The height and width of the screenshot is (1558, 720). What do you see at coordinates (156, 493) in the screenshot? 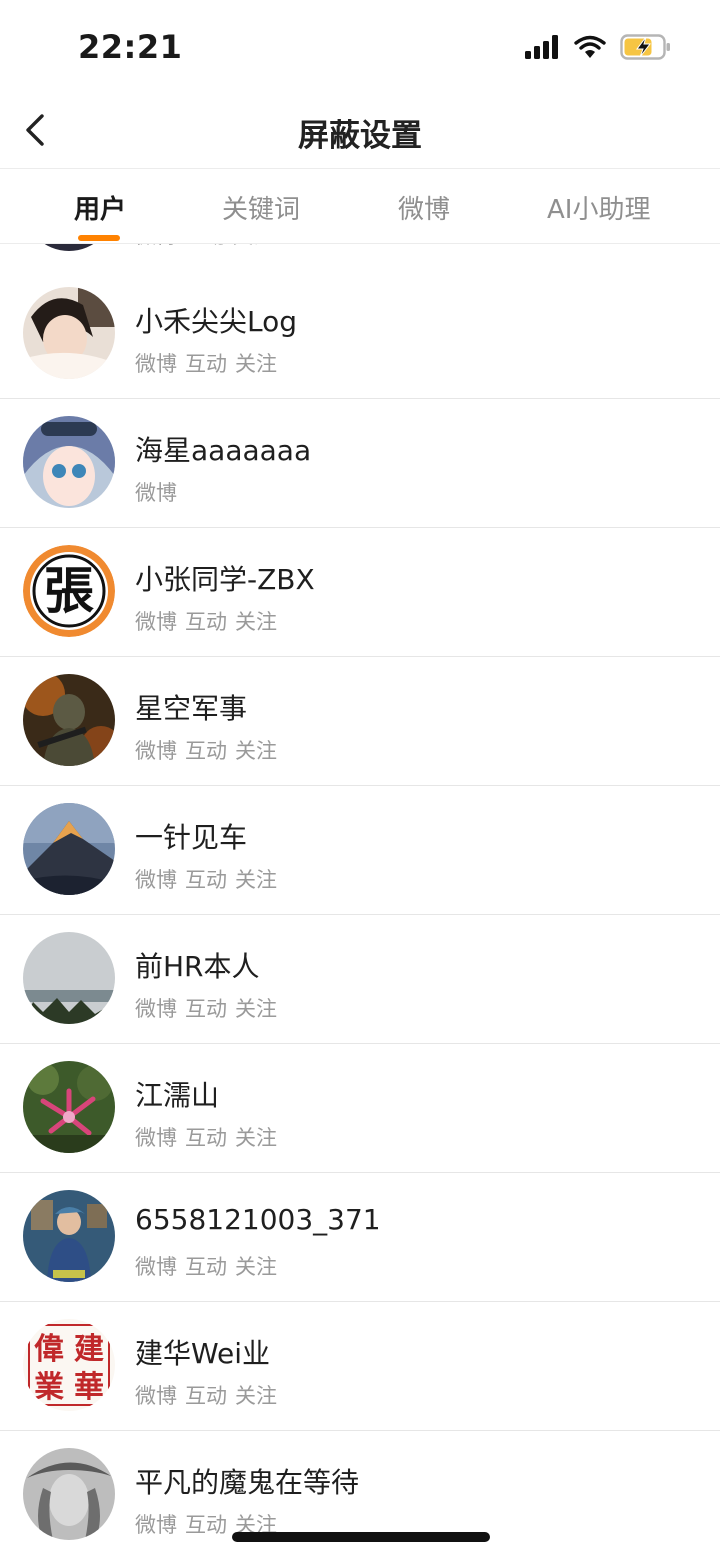
I see `user-meta: 微博` at bounding box center [156, 493].